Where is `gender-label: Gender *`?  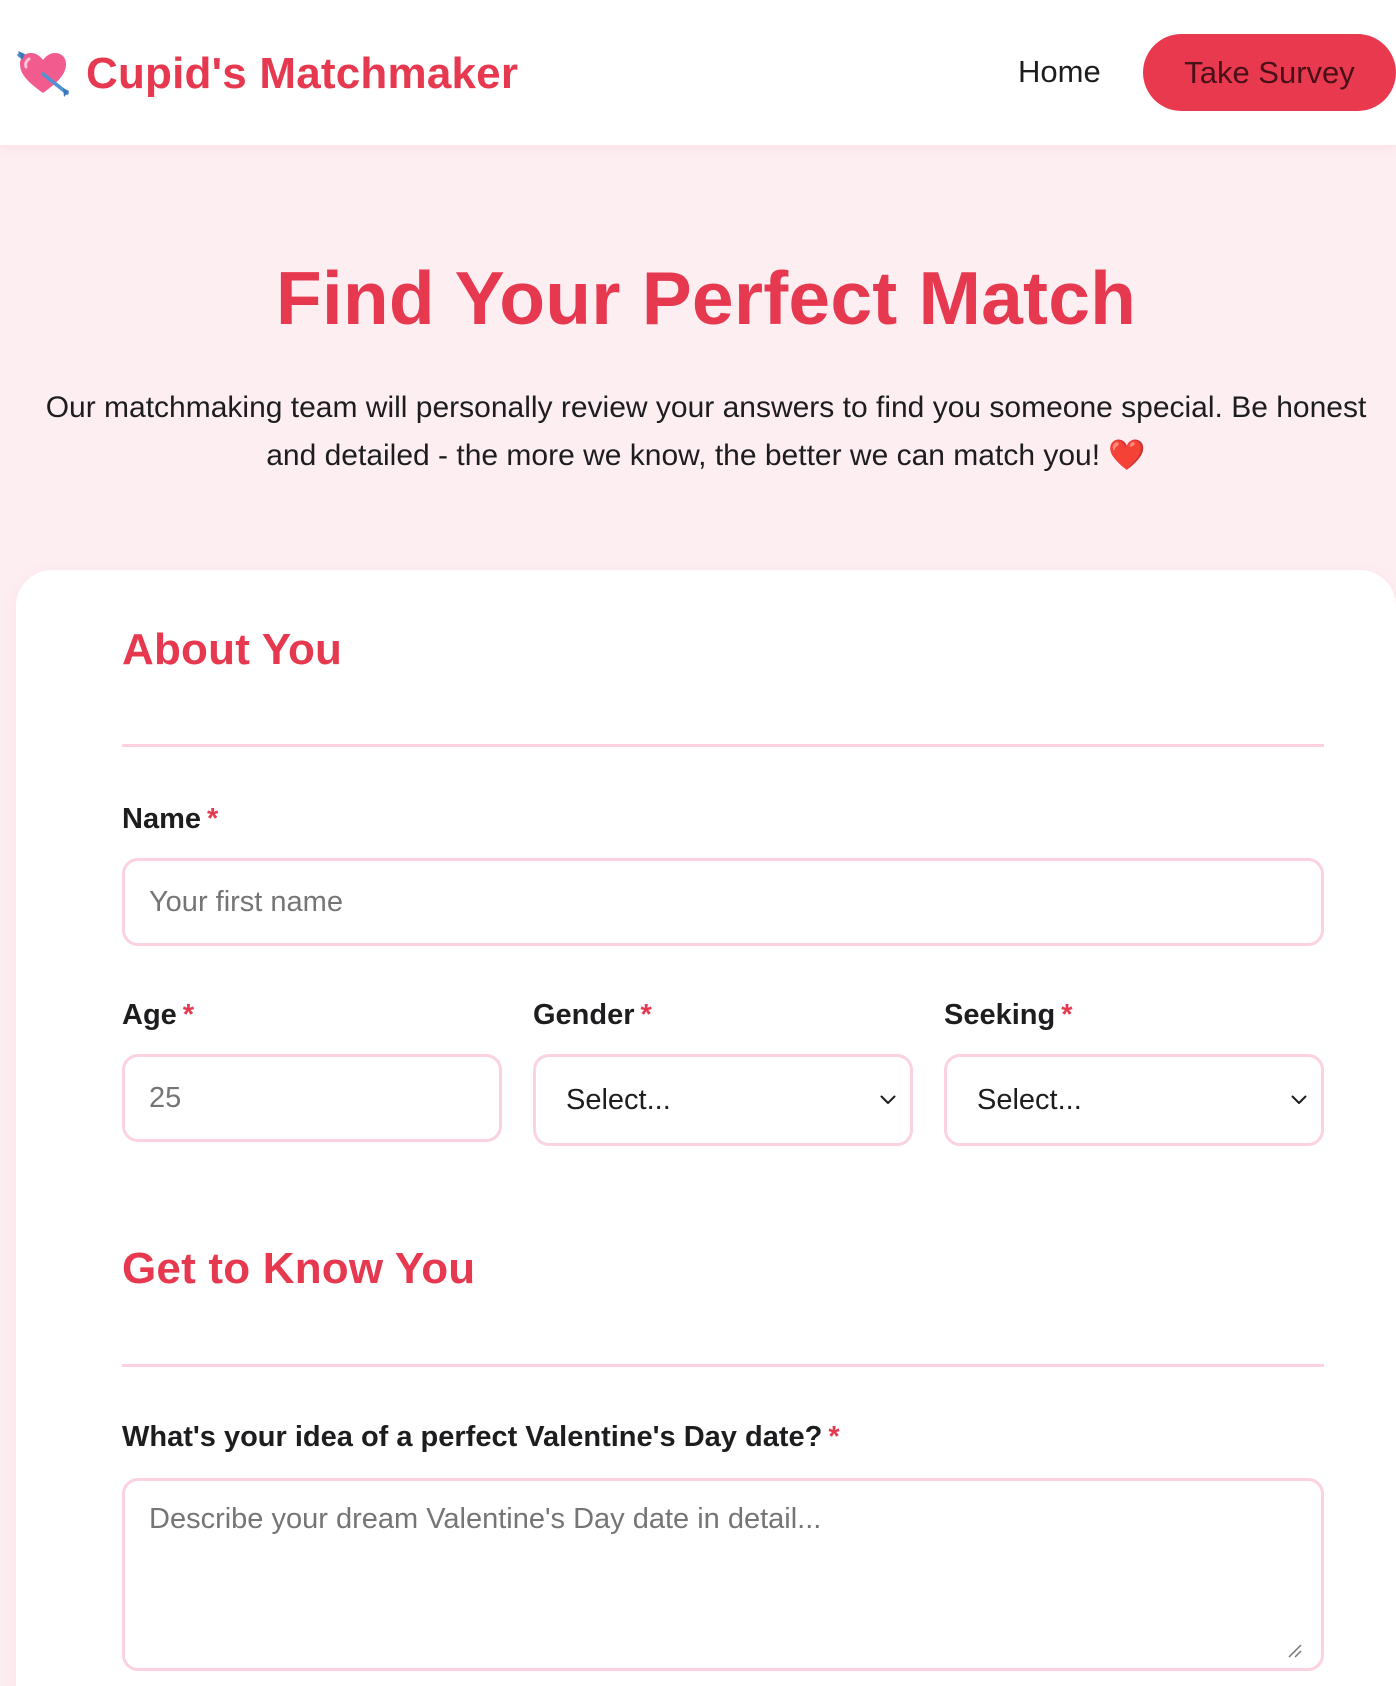
gender-label: Gender * is located at coordinates (592, 1015).